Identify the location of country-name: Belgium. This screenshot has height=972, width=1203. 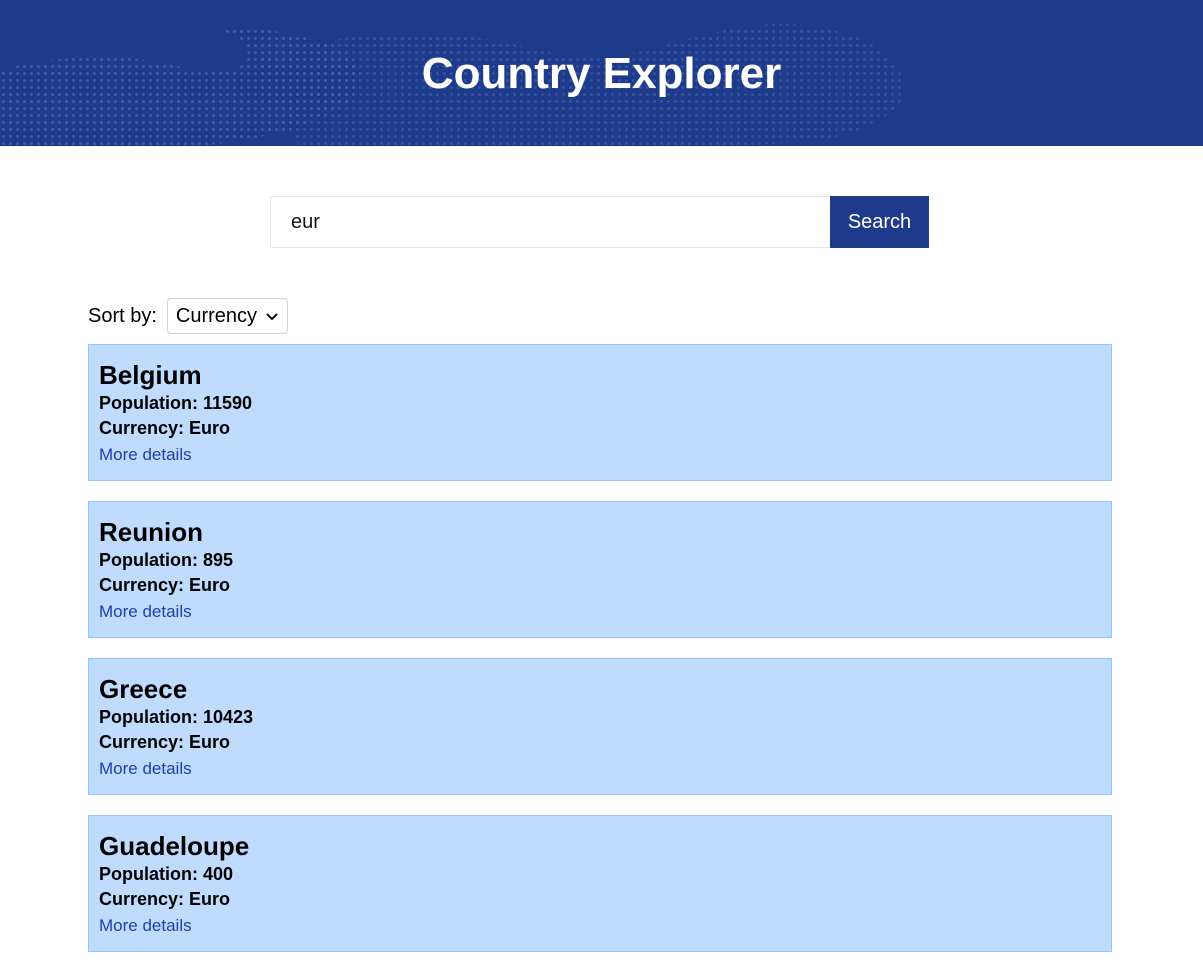
(150, 375).